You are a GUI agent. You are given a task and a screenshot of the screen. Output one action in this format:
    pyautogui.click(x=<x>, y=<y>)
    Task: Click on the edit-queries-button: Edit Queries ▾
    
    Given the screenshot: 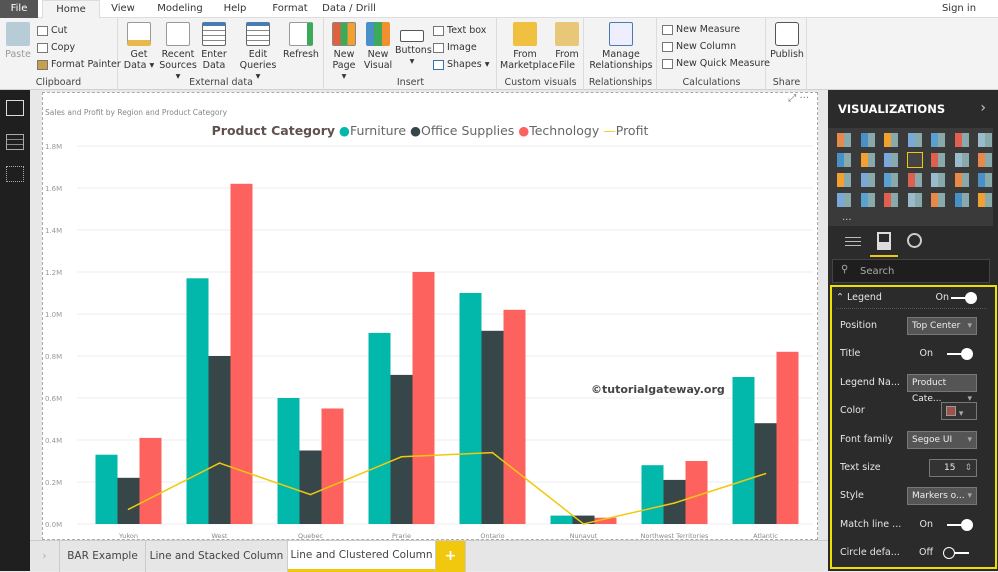 What is the action you would take?
    pyautogui.click(x=258, y=52)
    